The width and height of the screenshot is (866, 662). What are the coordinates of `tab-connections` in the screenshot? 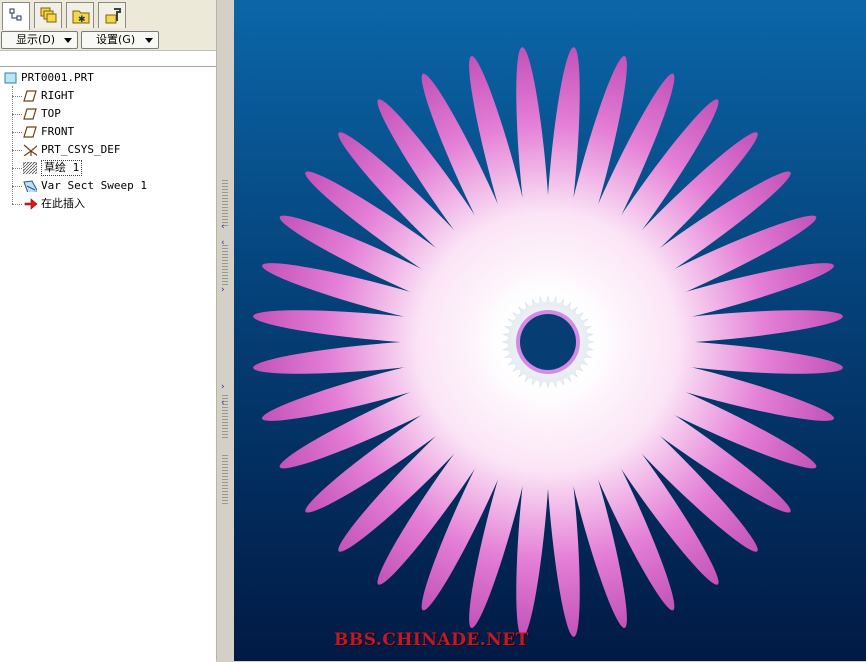 It's located at (112, 15).